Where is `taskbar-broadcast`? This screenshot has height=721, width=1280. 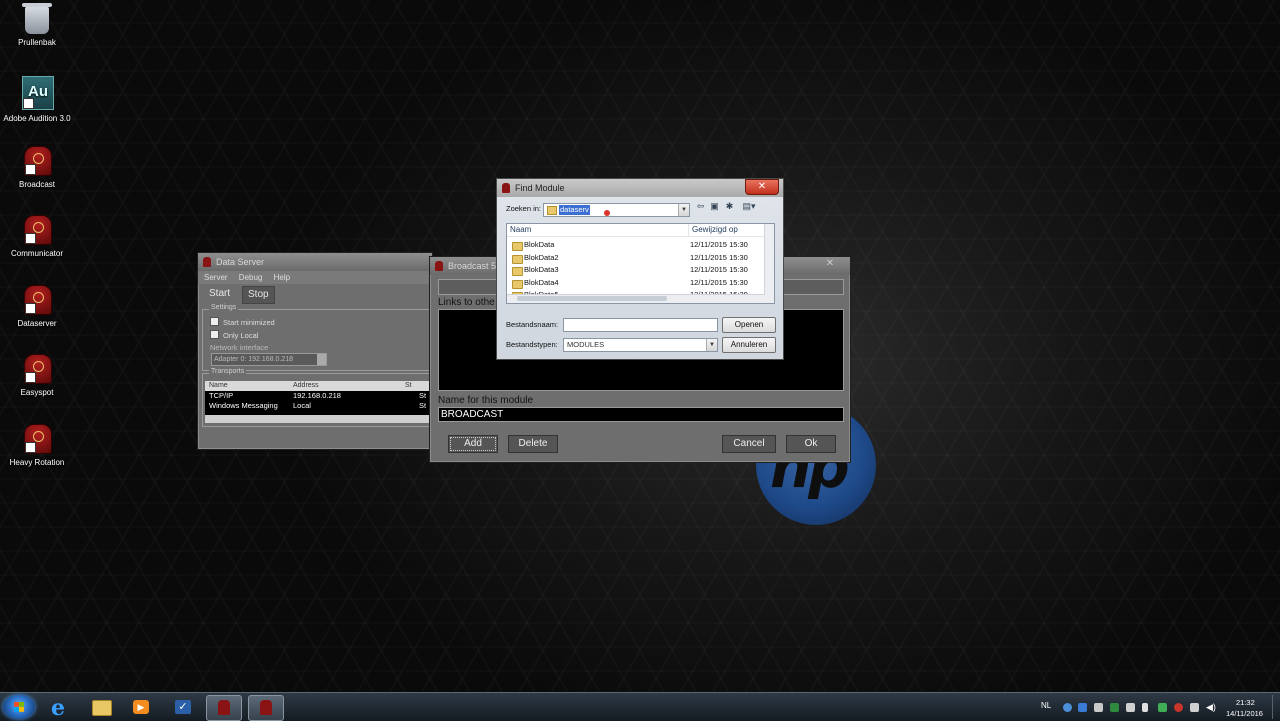
taskbar-broadcast is located at coordinates (266, 708).